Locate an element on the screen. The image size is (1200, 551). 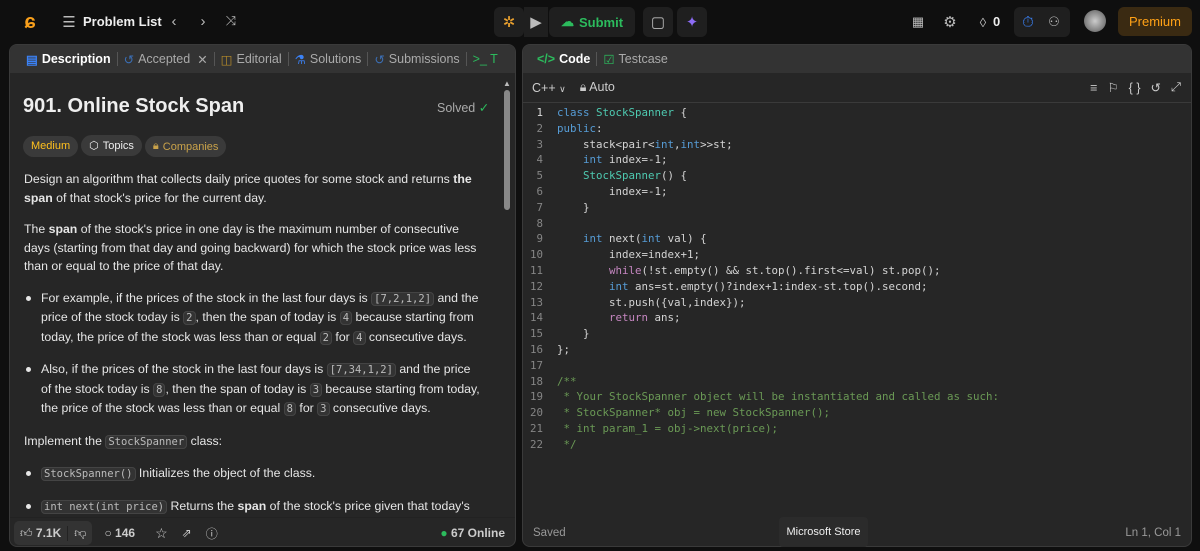
companies-button: 🔒︎ Companies is located at coordinates (185, 146).